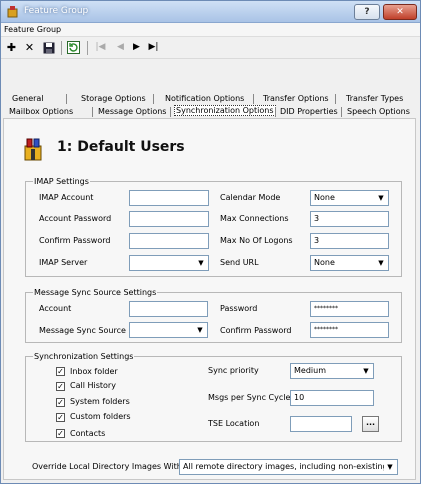 The image size is (421, 484). I want to click on menu-feature-group: Feature Group, so click(32, 29).